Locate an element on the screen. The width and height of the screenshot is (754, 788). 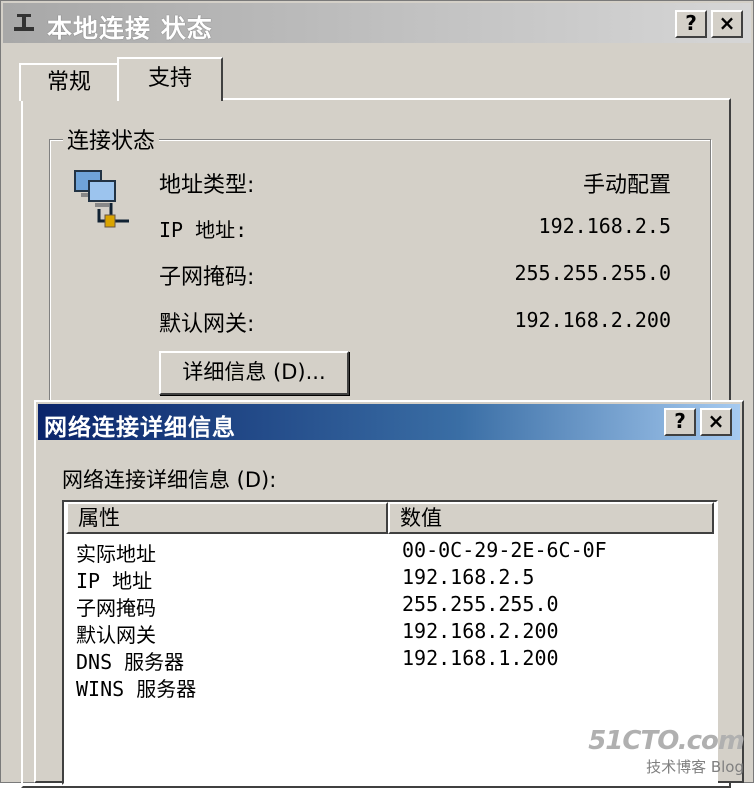
address-type-label: 地址类型: is located at coordinates (207, 185).